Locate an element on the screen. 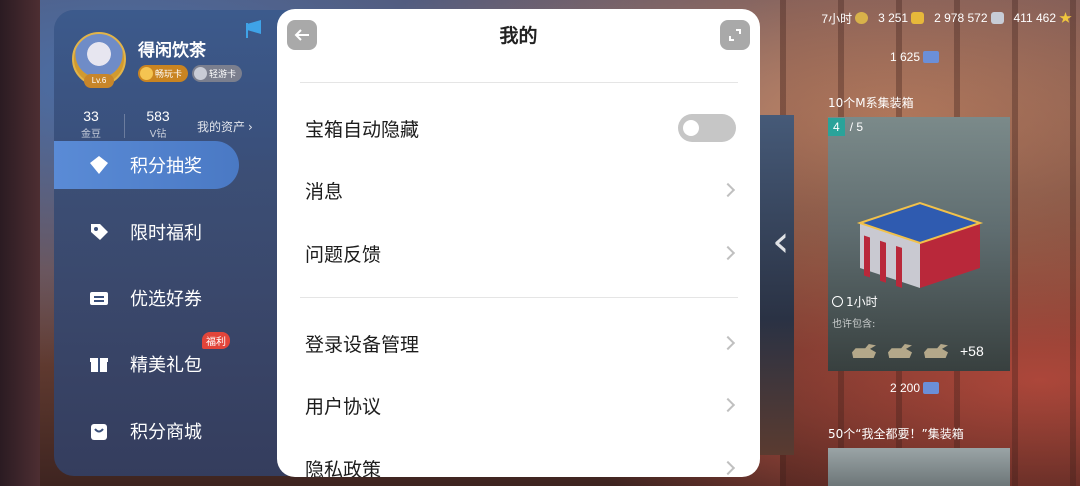 The image size is (1080, 486). premium-time: 7小时 is located at coordinates (845, 18).